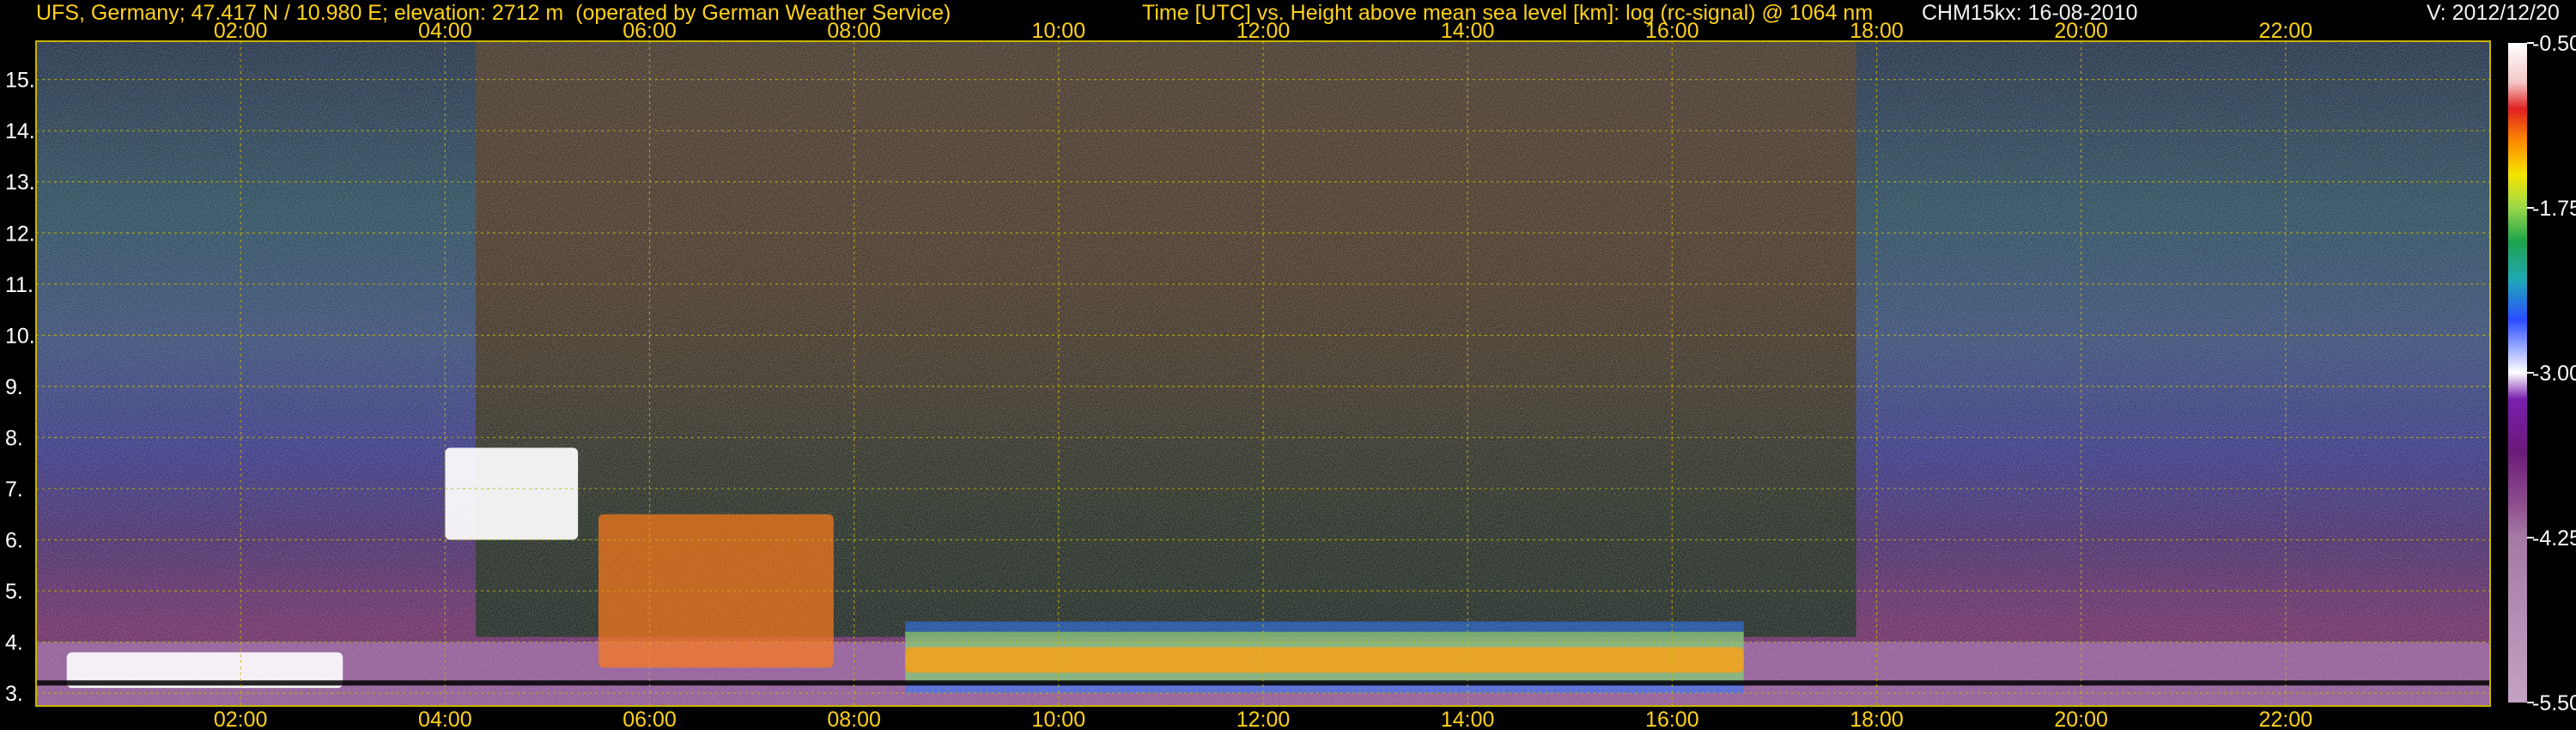 This screenshot has width=2576, height=730. What do you see at coordinates (14, 541) in the screenshot?
I see `y-tick-label: 6.` at bounding box center [14, 541].